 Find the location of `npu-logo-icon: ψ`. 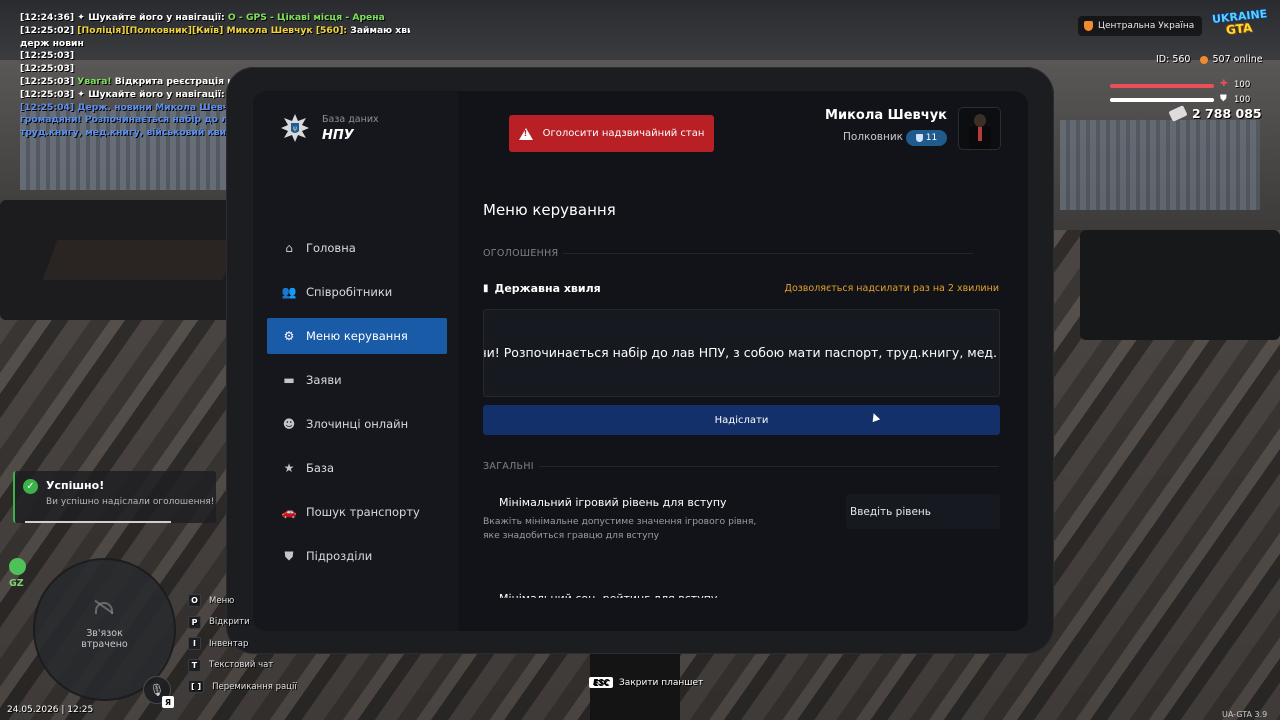

npu-logo-icon: ψ is located at coordinates (295, 128).